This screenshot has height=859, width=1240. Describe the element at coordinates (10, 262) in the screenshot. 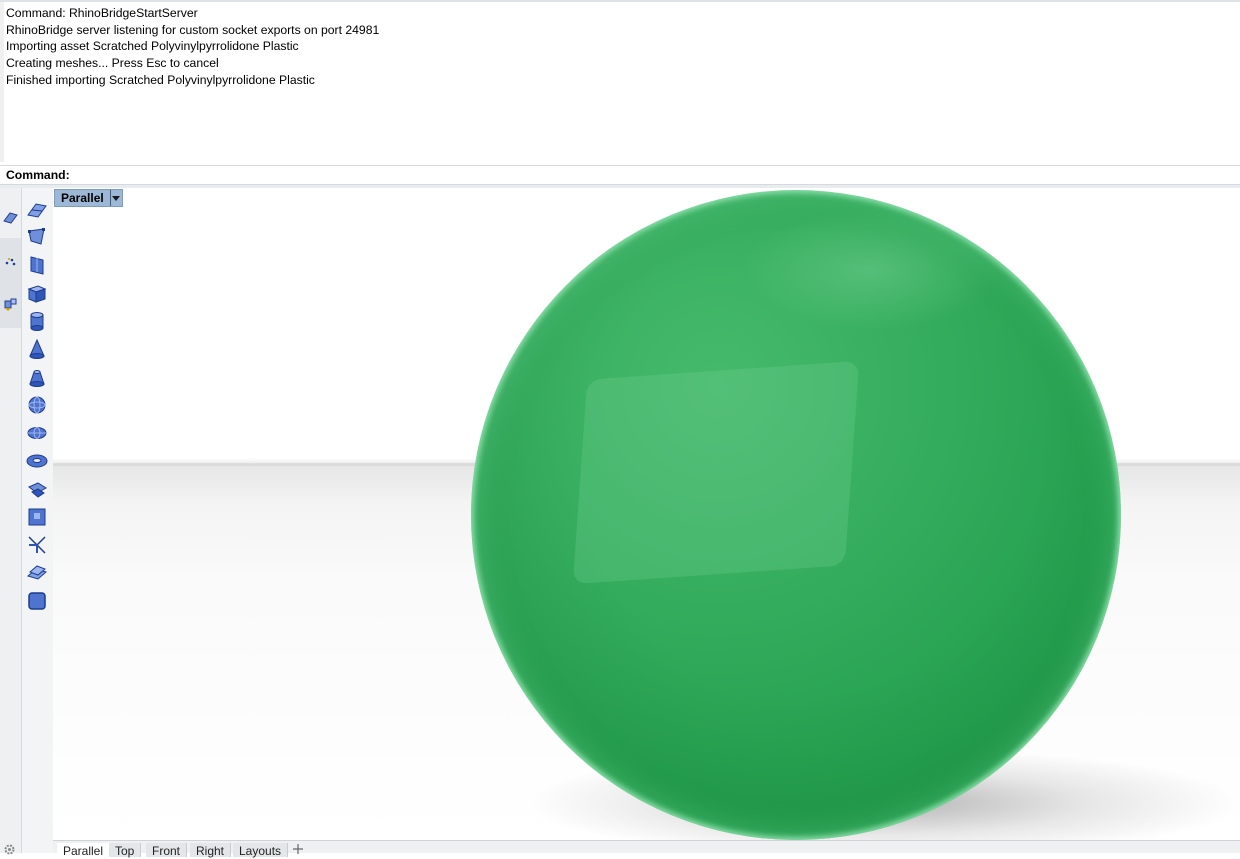

I see `points-icon` at that location.